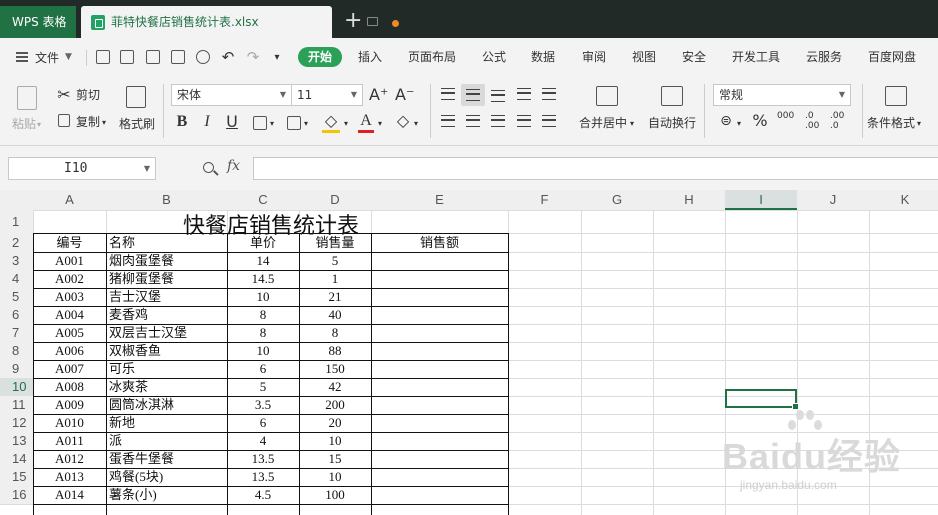  Describe the element at coordinates (603, 123) in the screenshot. I see `merge-center-button: 合并居中` at that location.